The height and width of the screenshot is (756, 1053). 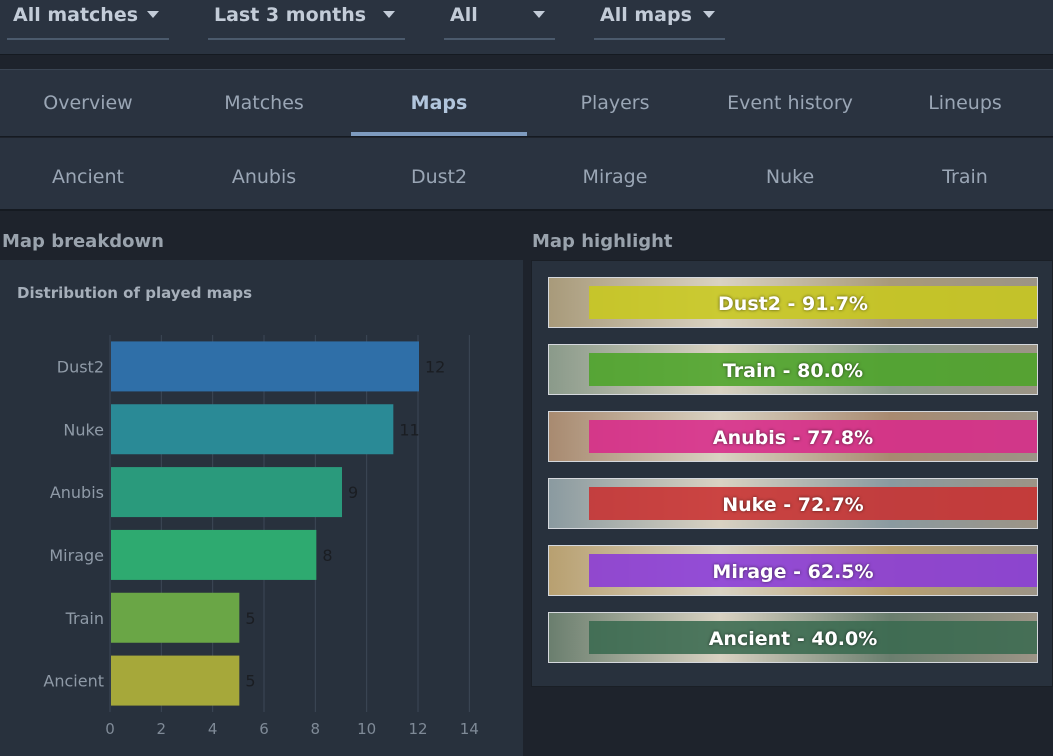 I want to click on bar-anubis, so click(x=226, y=492).